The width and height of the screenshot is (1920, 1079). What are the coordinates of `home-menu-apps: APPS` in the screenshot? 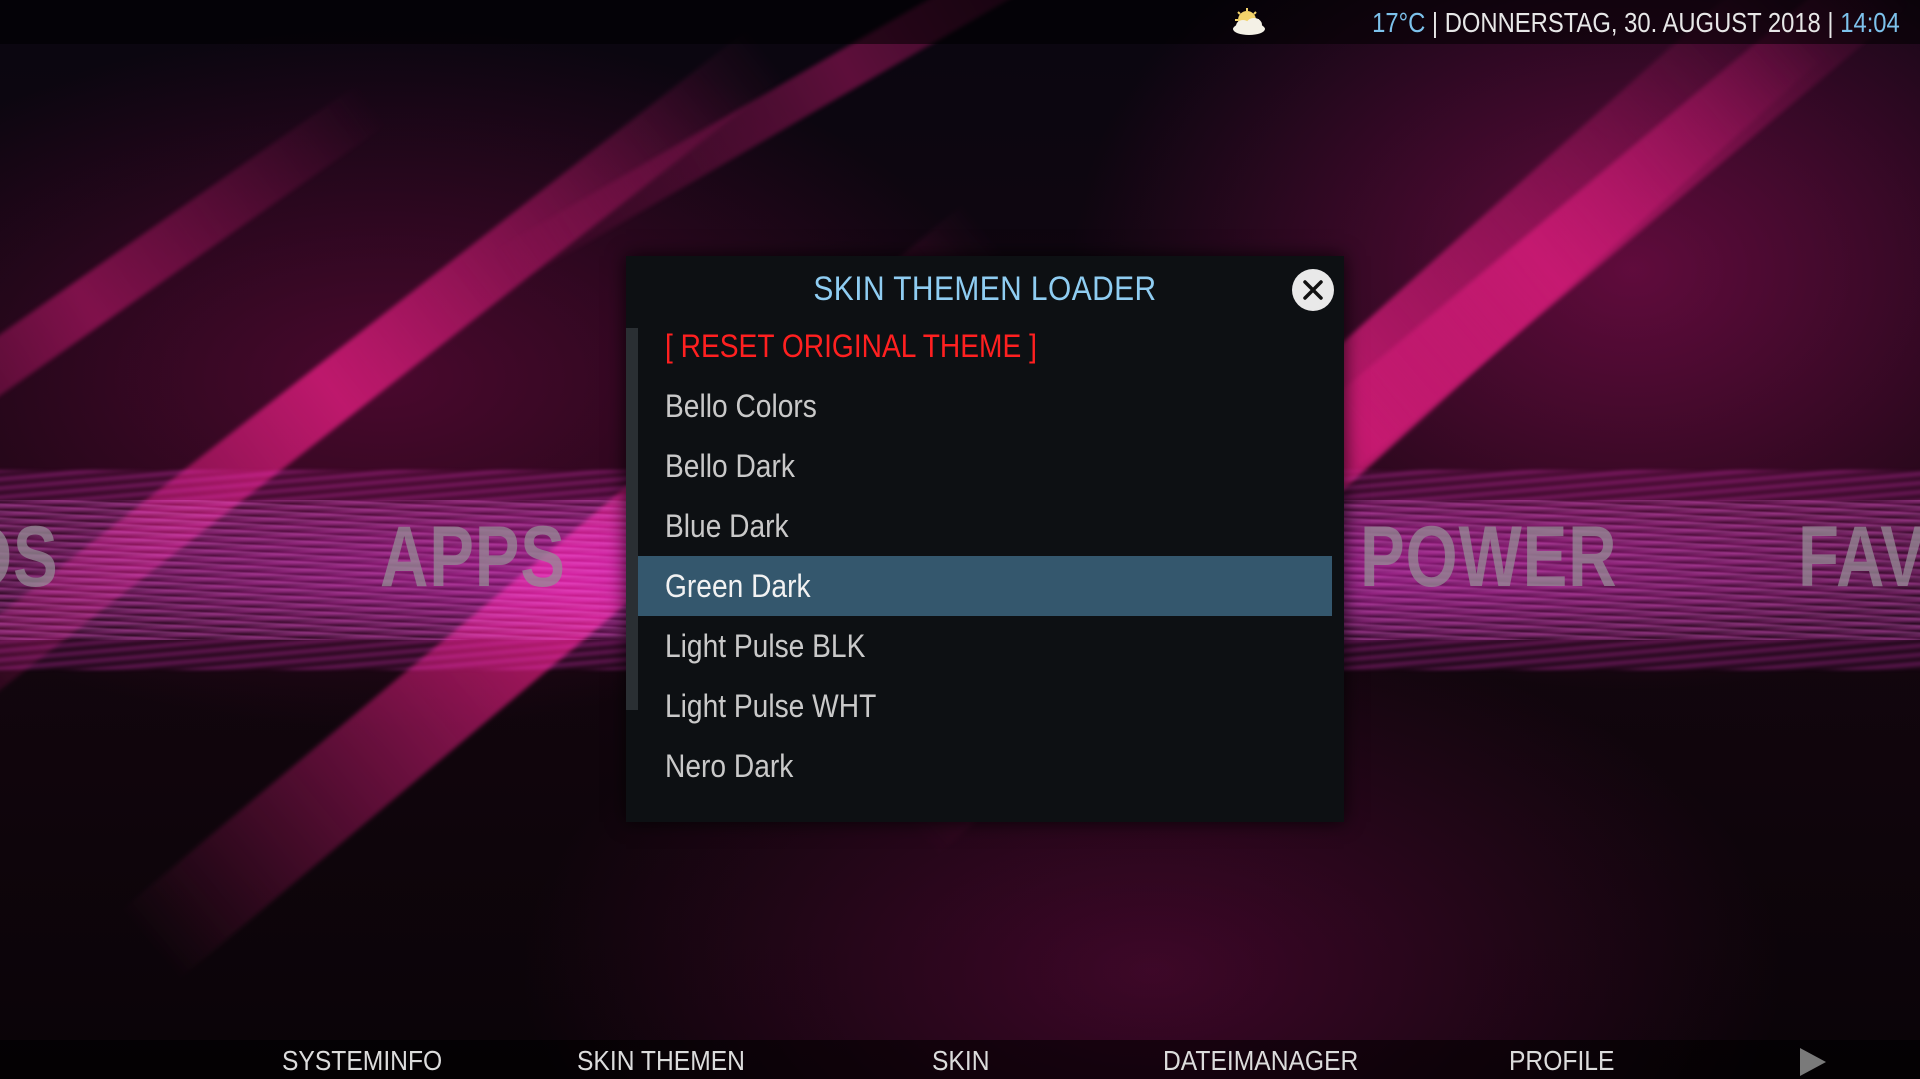 It's located at (473, 557).